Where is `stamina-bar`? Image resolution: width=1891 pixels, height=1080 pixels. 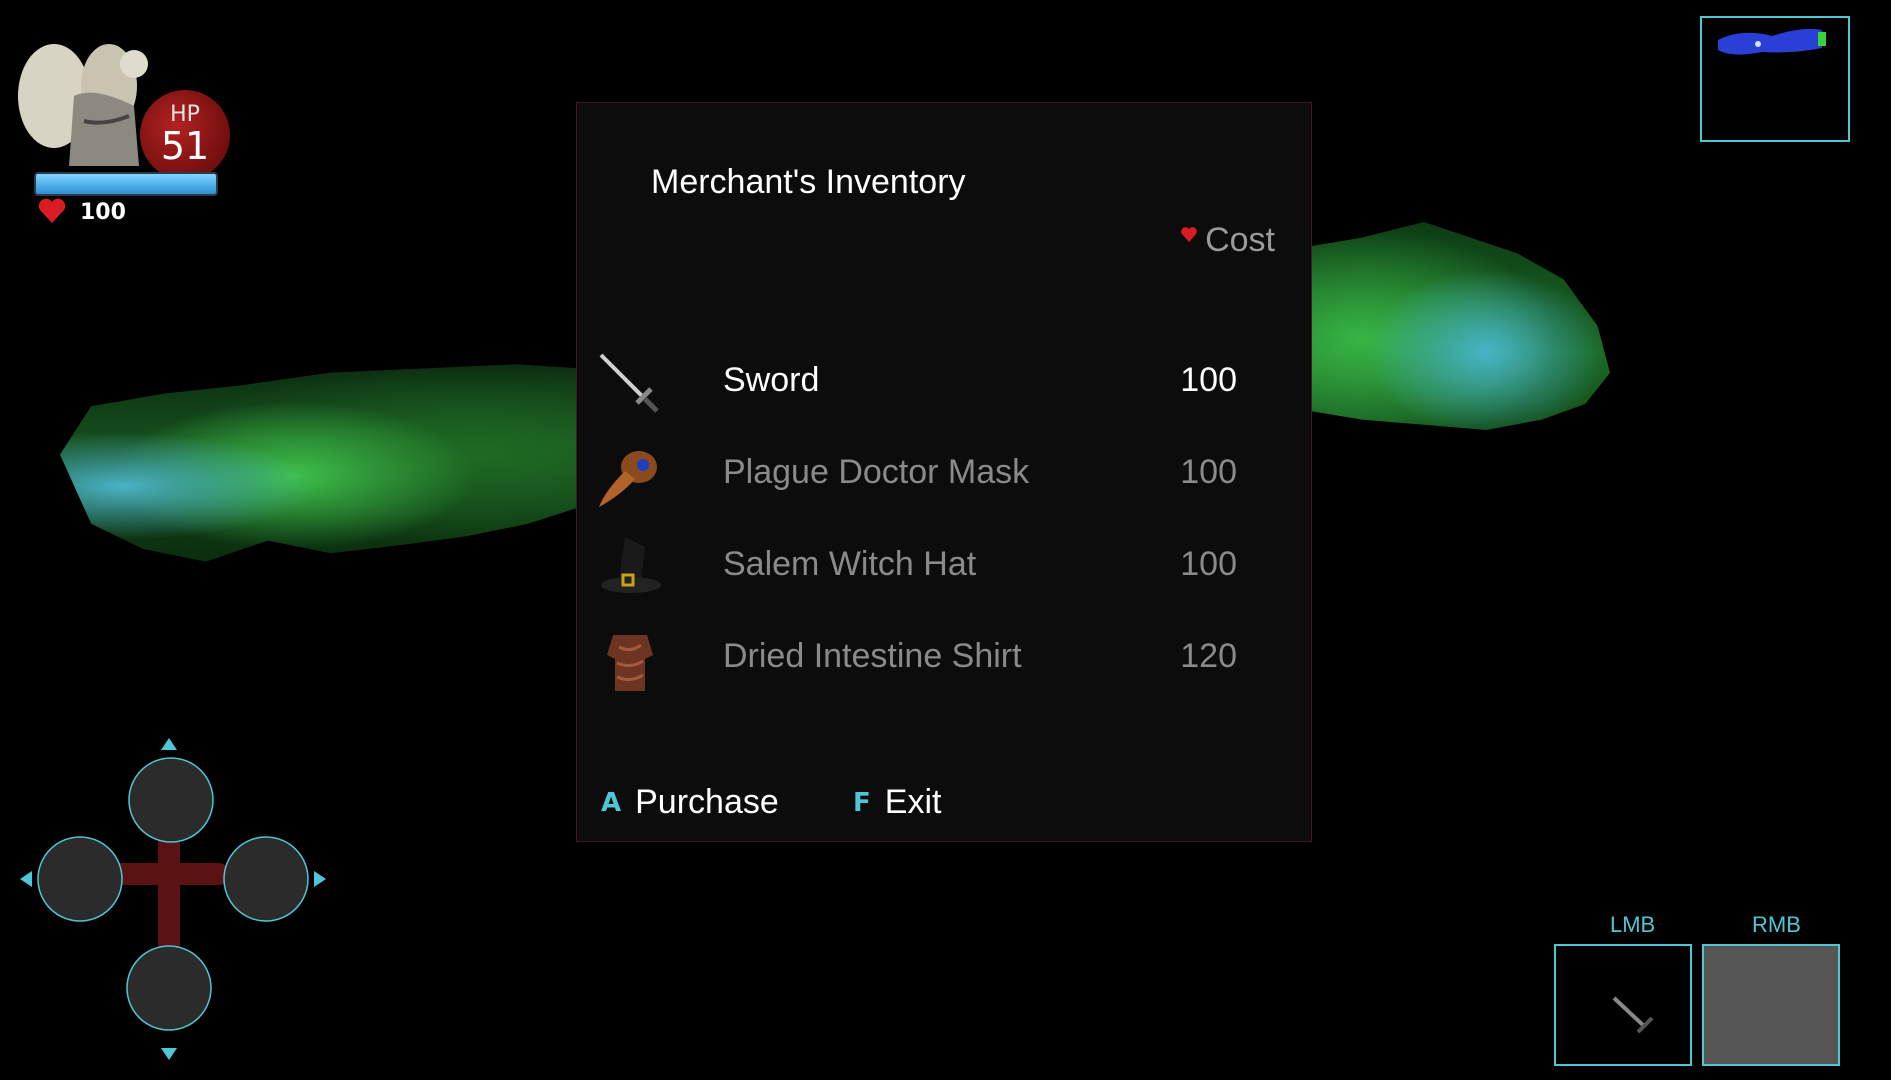 stamina-bar is located at coordinates (126, 184).